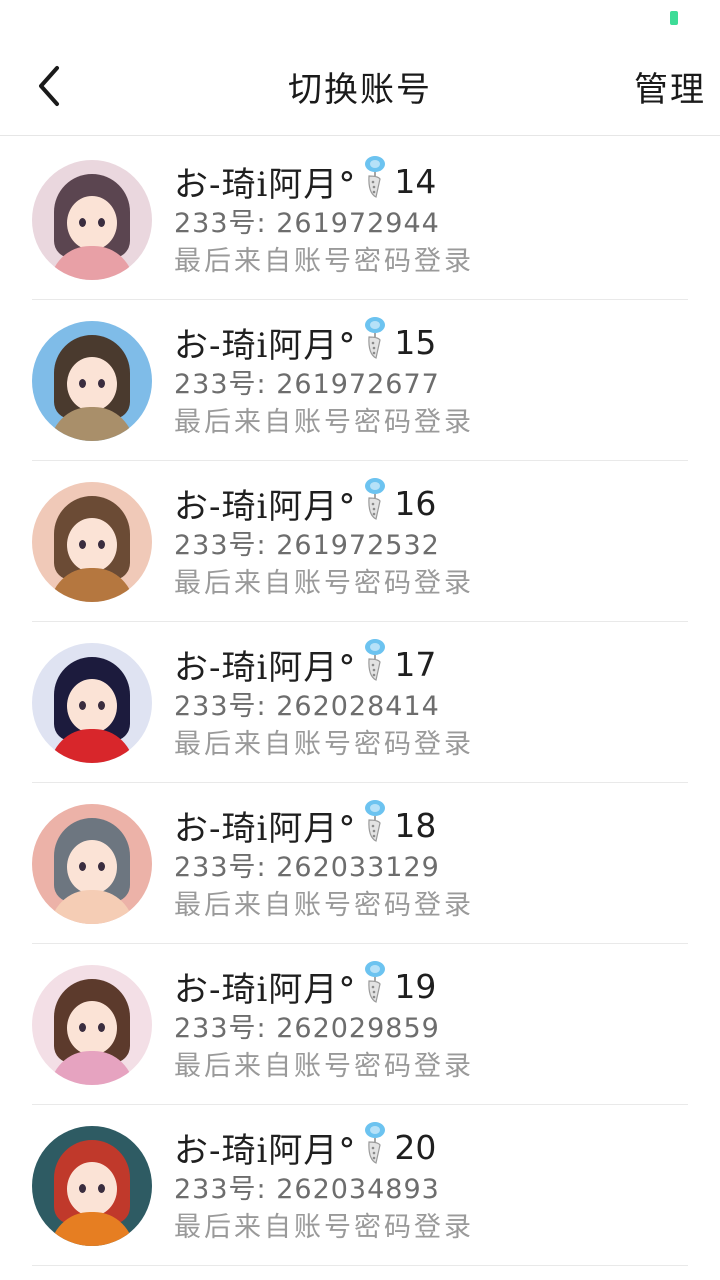 This screenshot has width=720, height=1280. What do you see at coordinates (415, 181) in the screenshot?
I see `account-suffix: 14` at bounding box center [415, 181].